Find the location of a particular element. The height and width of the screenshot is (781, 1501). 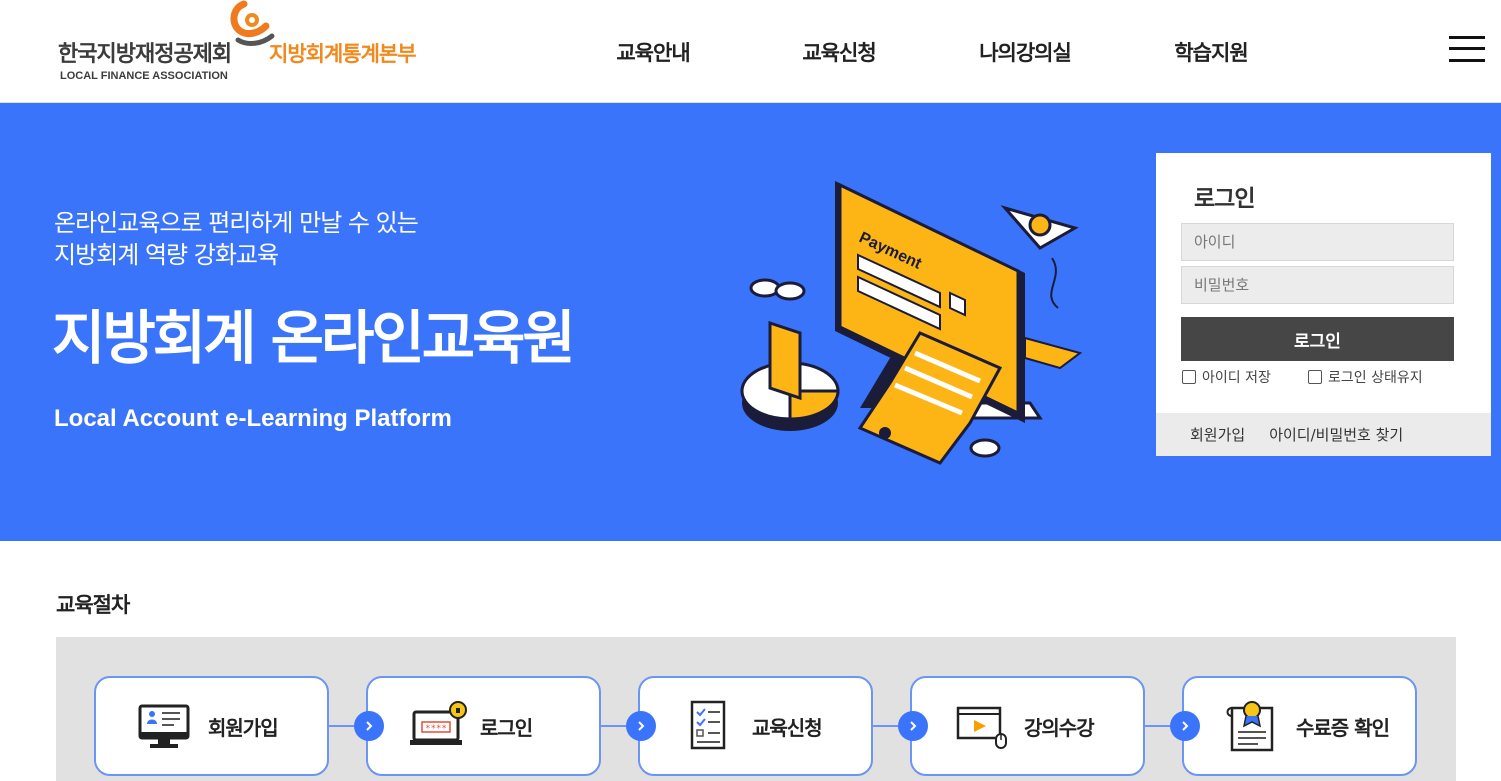

logo-division-name: 지방회계통계본부 is located at coordinates (343, 54).